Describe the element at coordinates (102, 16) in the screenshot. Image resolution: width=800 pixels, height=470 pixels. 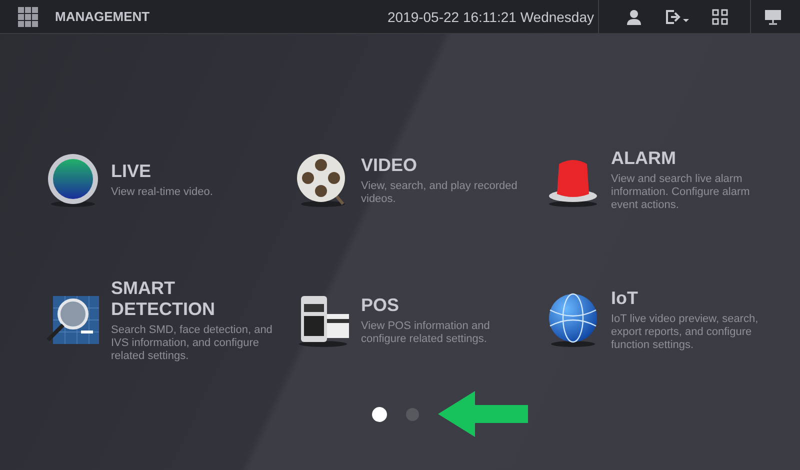
I see `page-title: MANAGEMENT` at that location.